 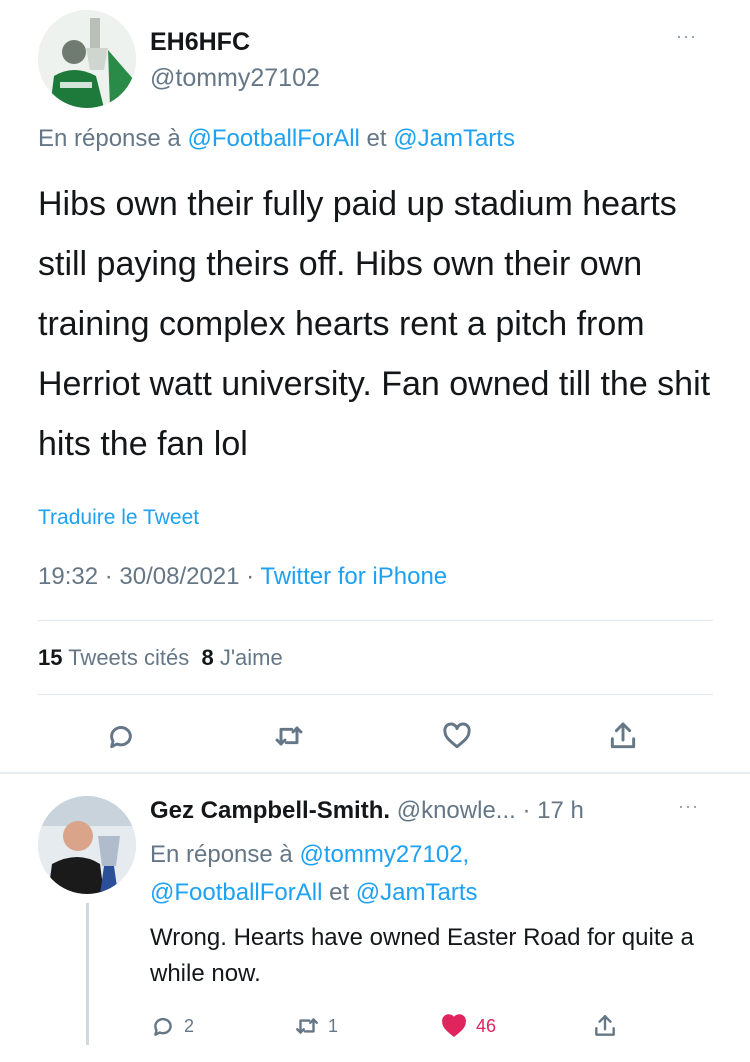 I want to click on thread-connector-line, so click(x=87, y=974).